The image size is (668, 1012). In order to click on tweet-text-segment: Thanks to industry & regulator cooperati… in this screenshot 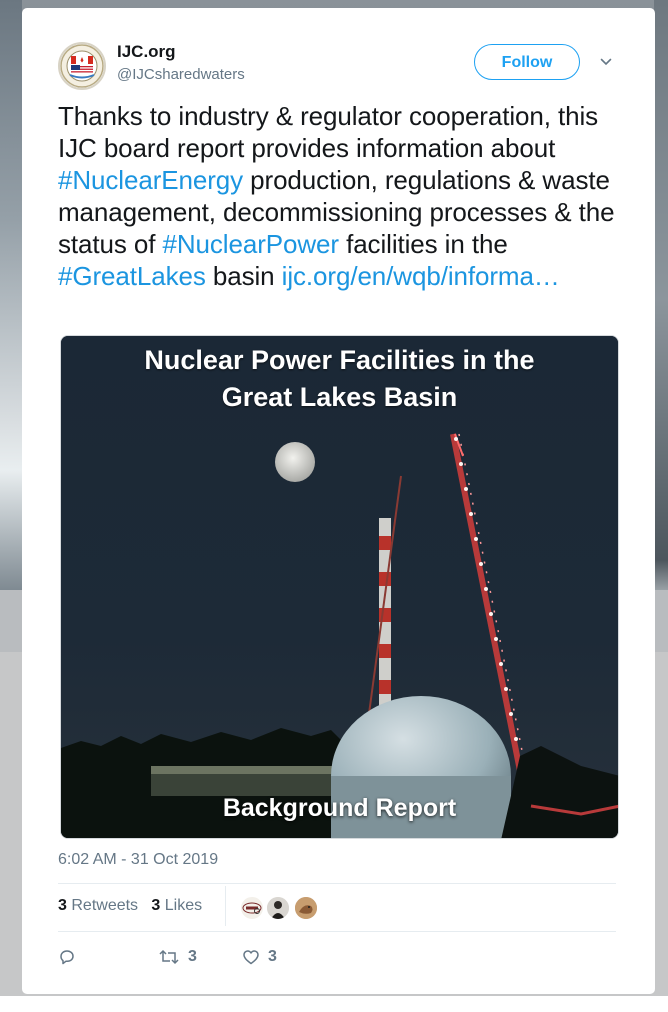, I will do `click(328, 132)`.